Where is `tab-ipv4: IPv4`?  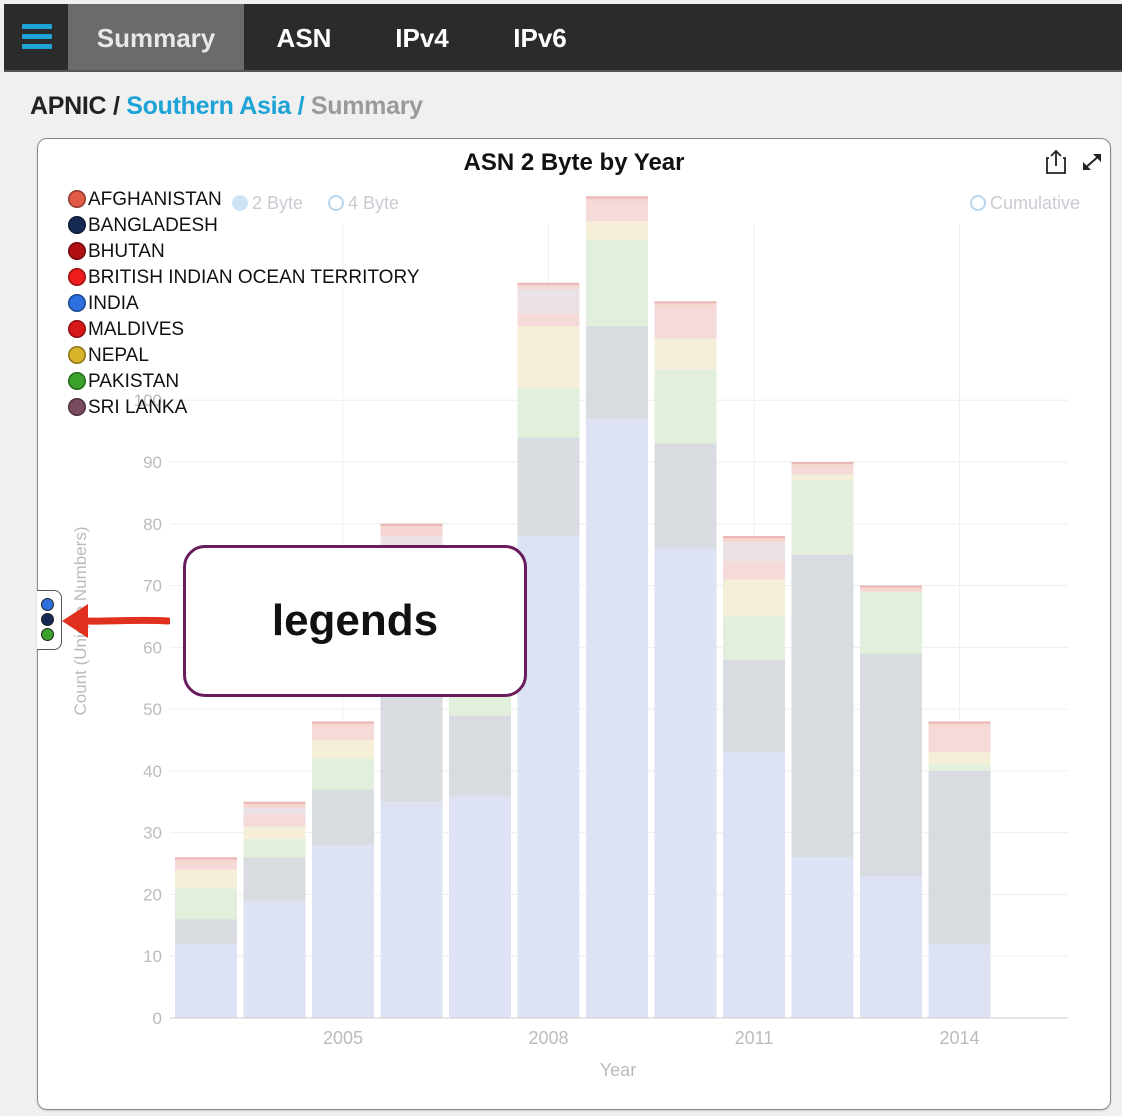 tab-ipv4: IPv4 is located at coordinates (422, 37).